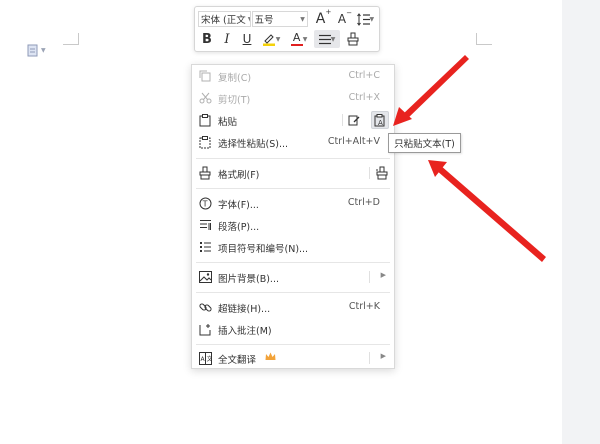 The height and width of the screenshot is (444, 600). I want to click on menu-item-cut: 剪切(T) Ctrl+X, so click(293, 98).